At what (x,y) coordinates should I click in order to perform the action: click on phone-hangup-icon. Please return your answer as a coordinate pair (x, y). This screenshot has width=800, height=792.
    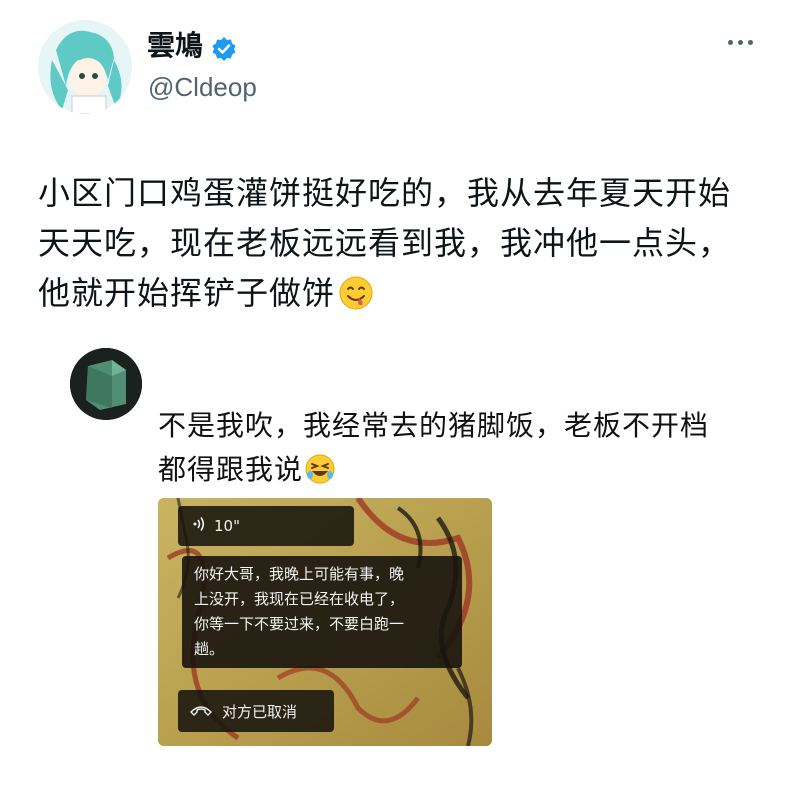
    Looking at the image, I should click on (201, 711).